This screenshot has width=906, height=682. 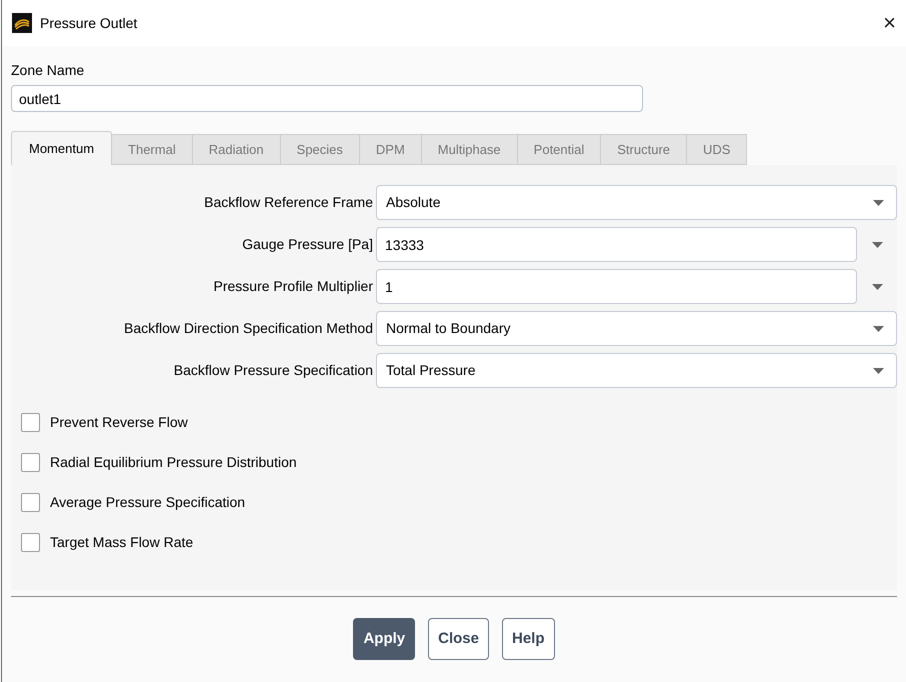 What do you see at coordinates (560, 149) in the screenshot?
I see `tab: Potential` at bounding box center [560, 149].